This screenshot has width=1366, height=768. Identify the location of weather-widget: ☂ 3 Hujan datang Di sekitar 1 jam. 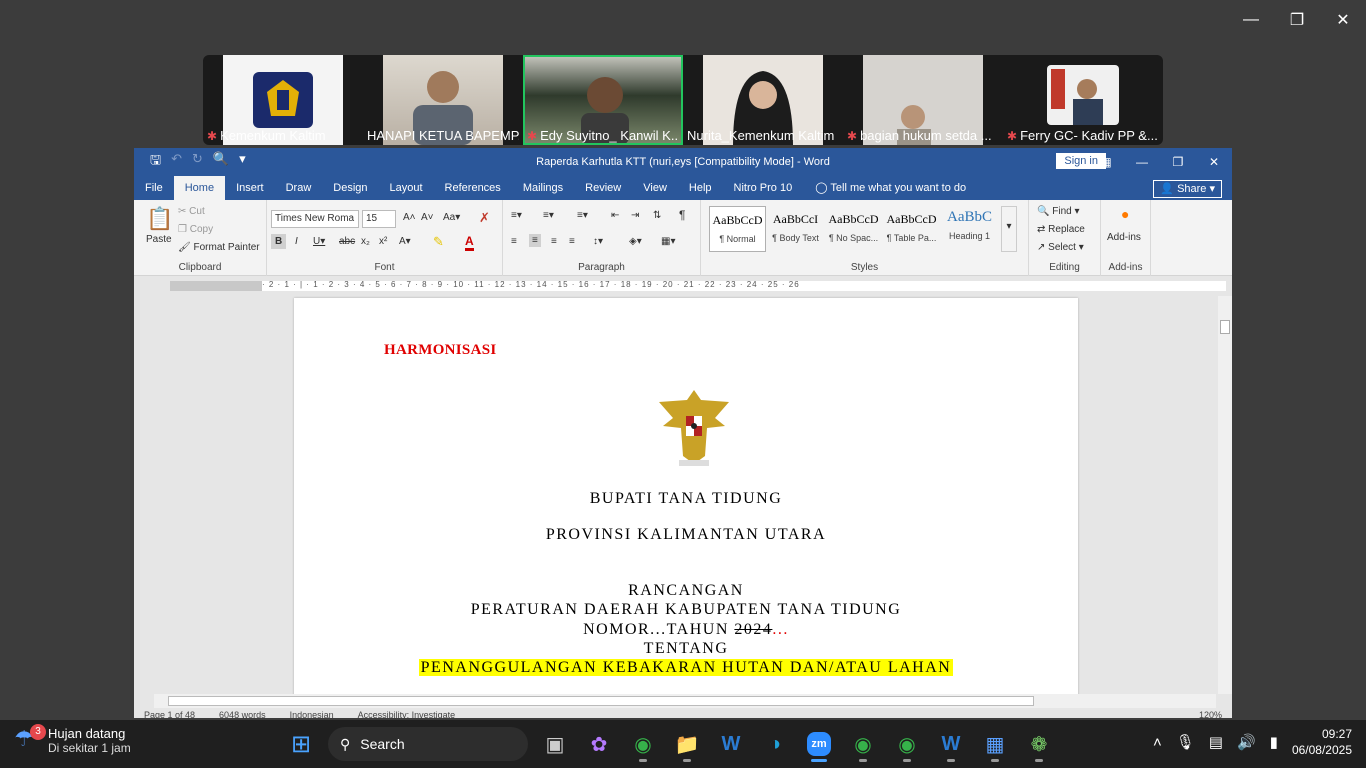
(72, 740).